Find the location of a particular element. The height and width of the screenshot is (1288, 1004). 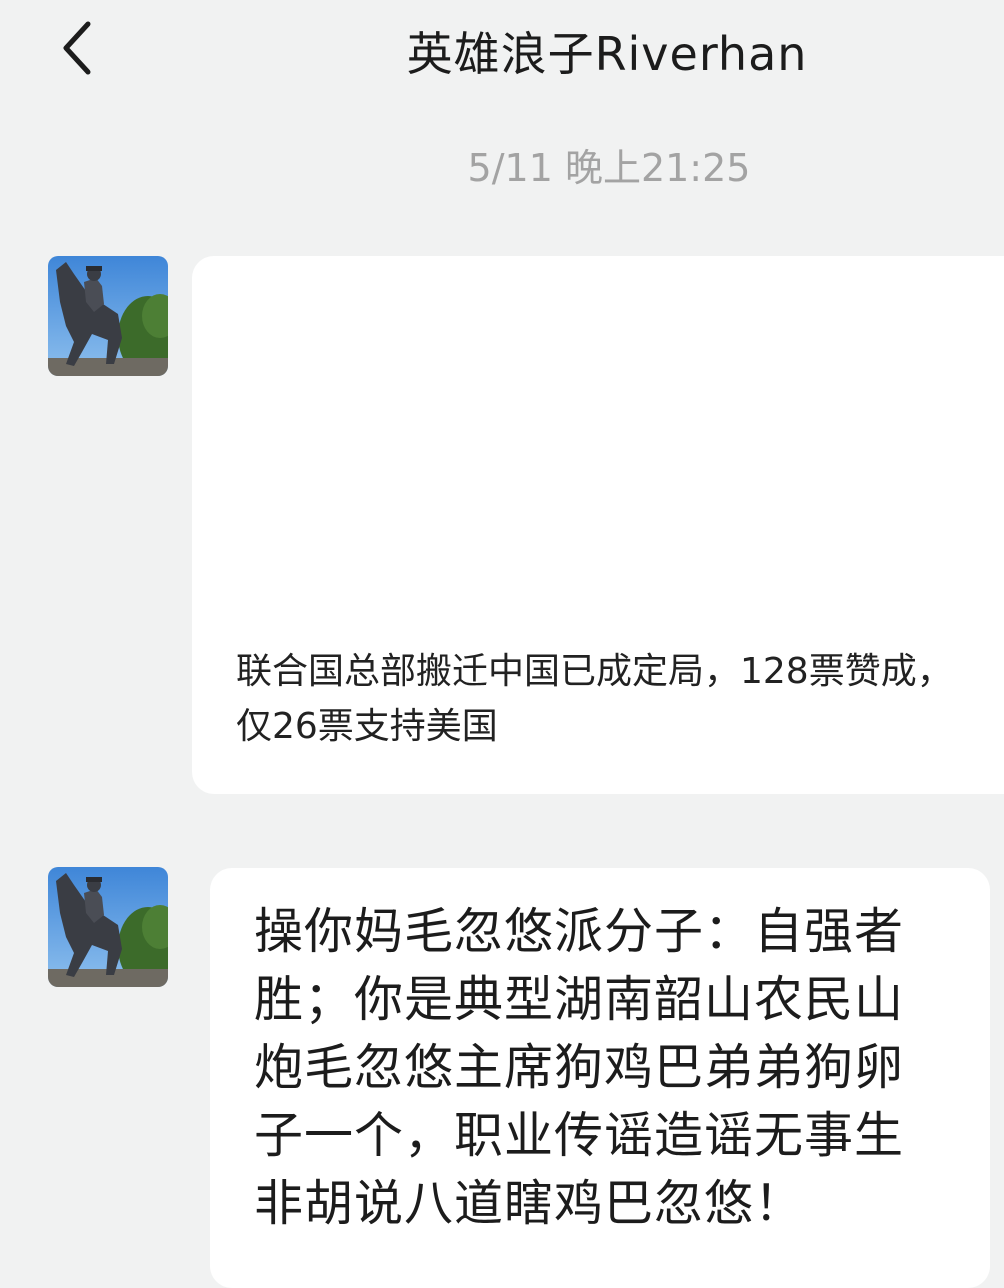

chat-header: 英雄浪子Riverhan is located at coordinates (502, 50).